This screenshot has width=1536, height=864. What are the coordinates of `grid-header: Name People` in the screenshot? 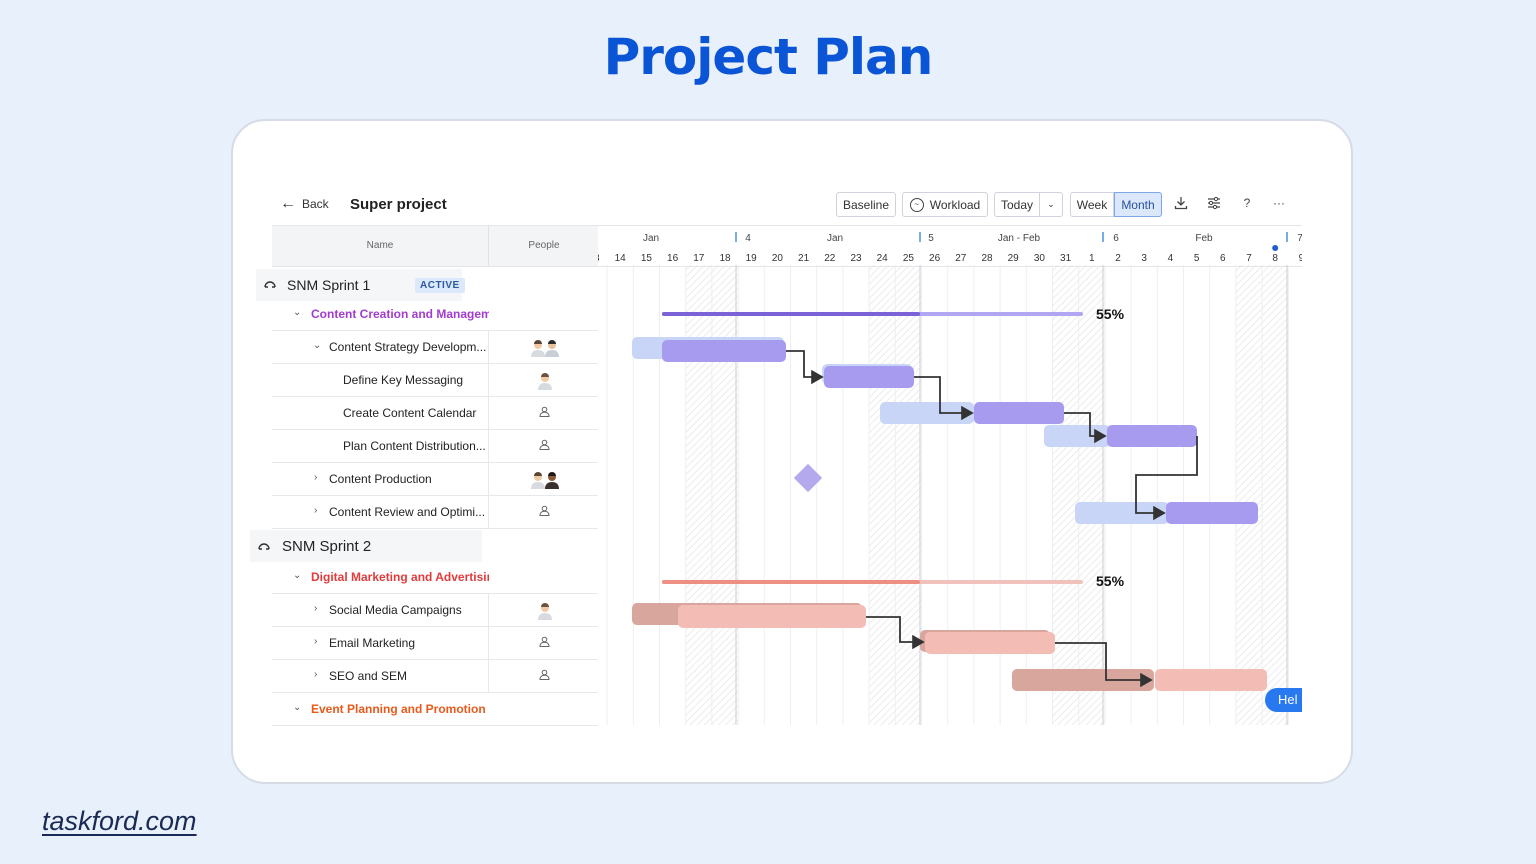 It's located at (435, 246).